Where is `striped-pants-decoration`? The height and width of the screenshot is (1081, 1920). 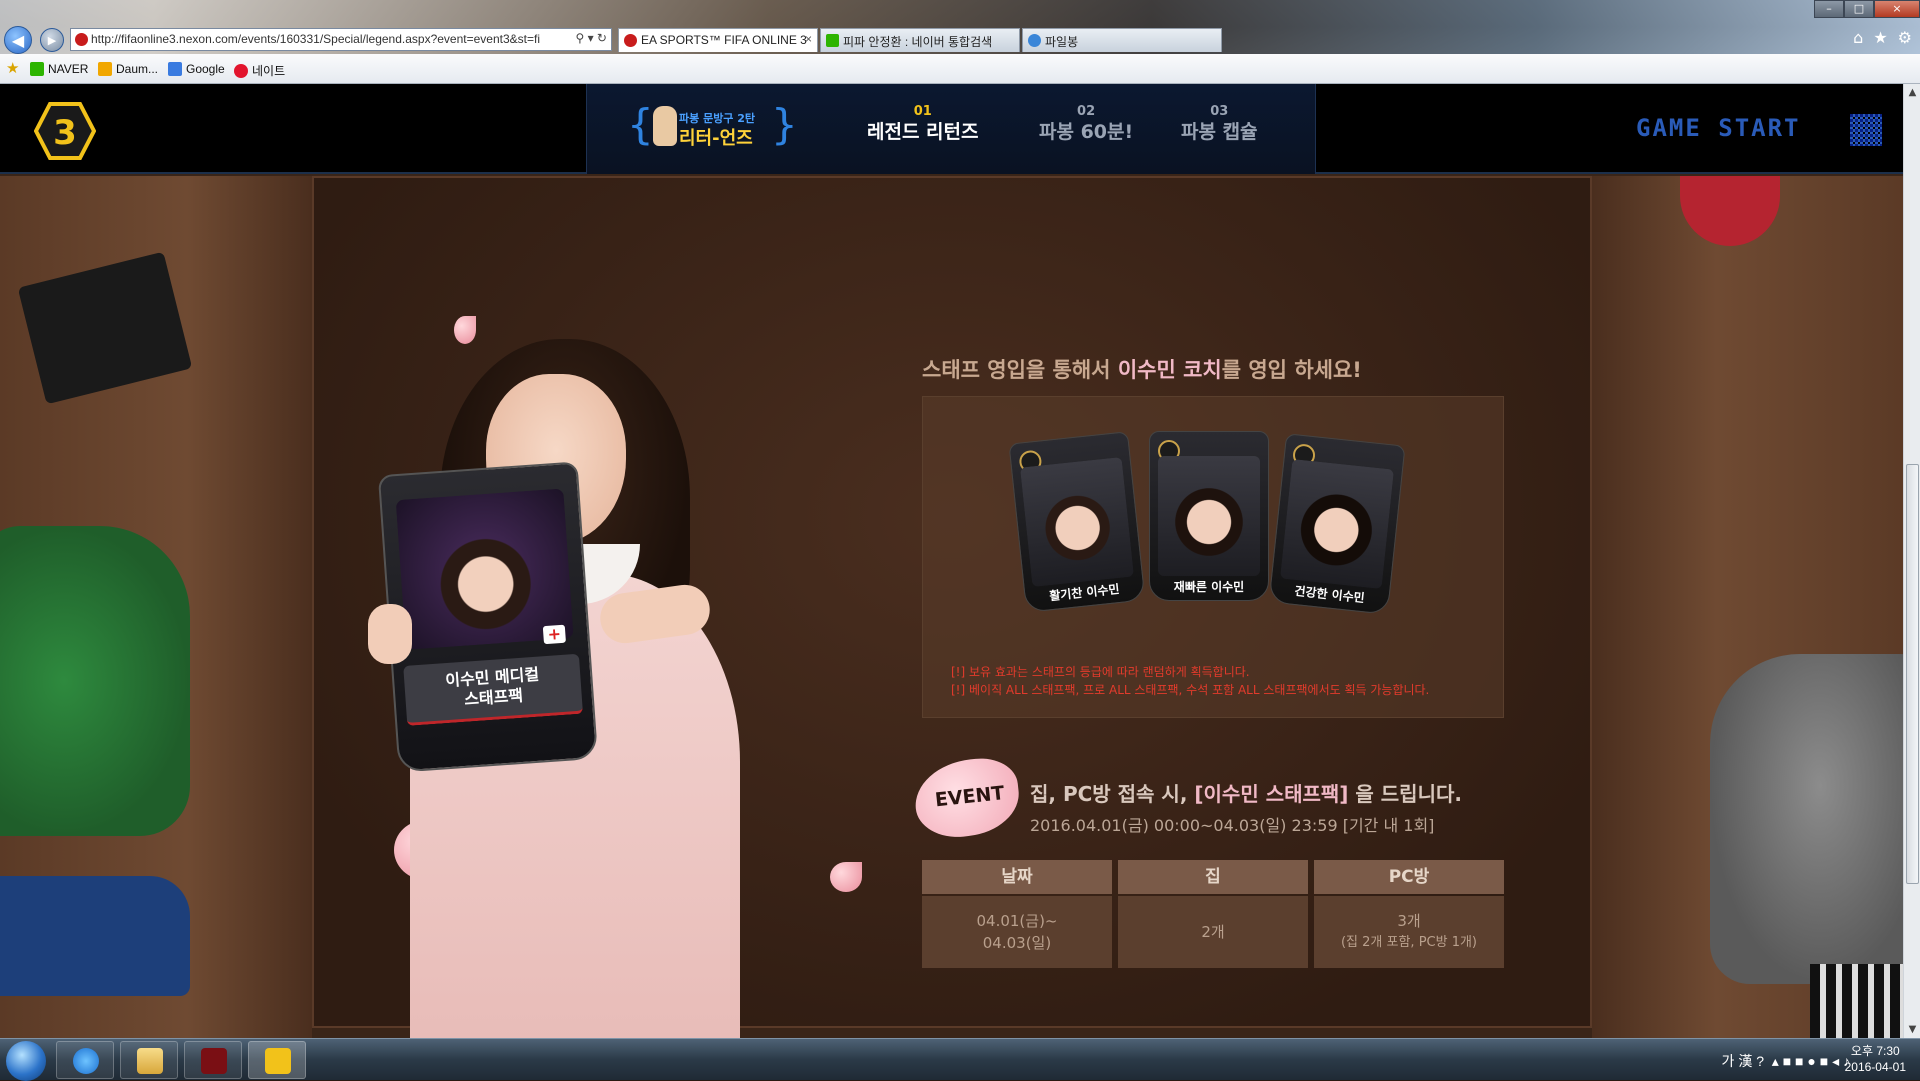
striped-pants-decoration is located at coordinates (1856, 1001).